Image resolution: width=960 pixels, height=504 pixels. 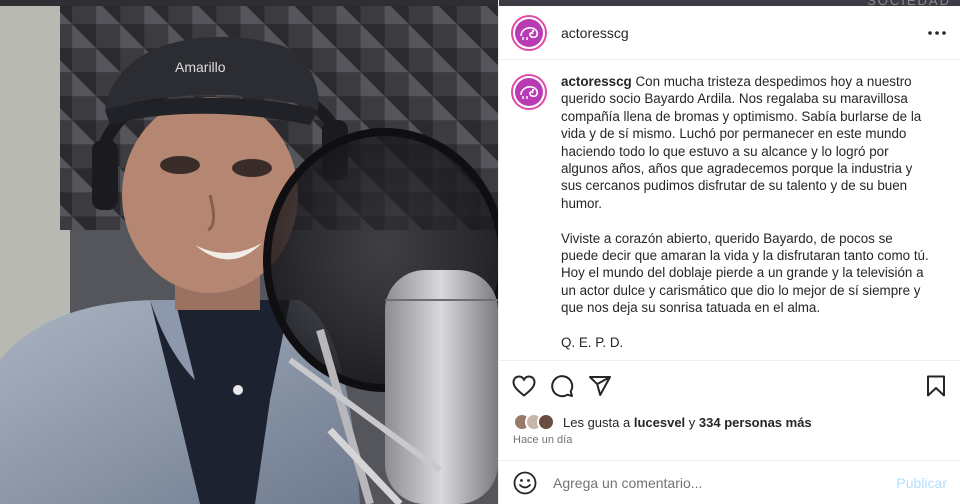 What do you see at coordinates (525, 483) in the screenshot?
I see `emoji-icon` at bounding box center [525, 483].